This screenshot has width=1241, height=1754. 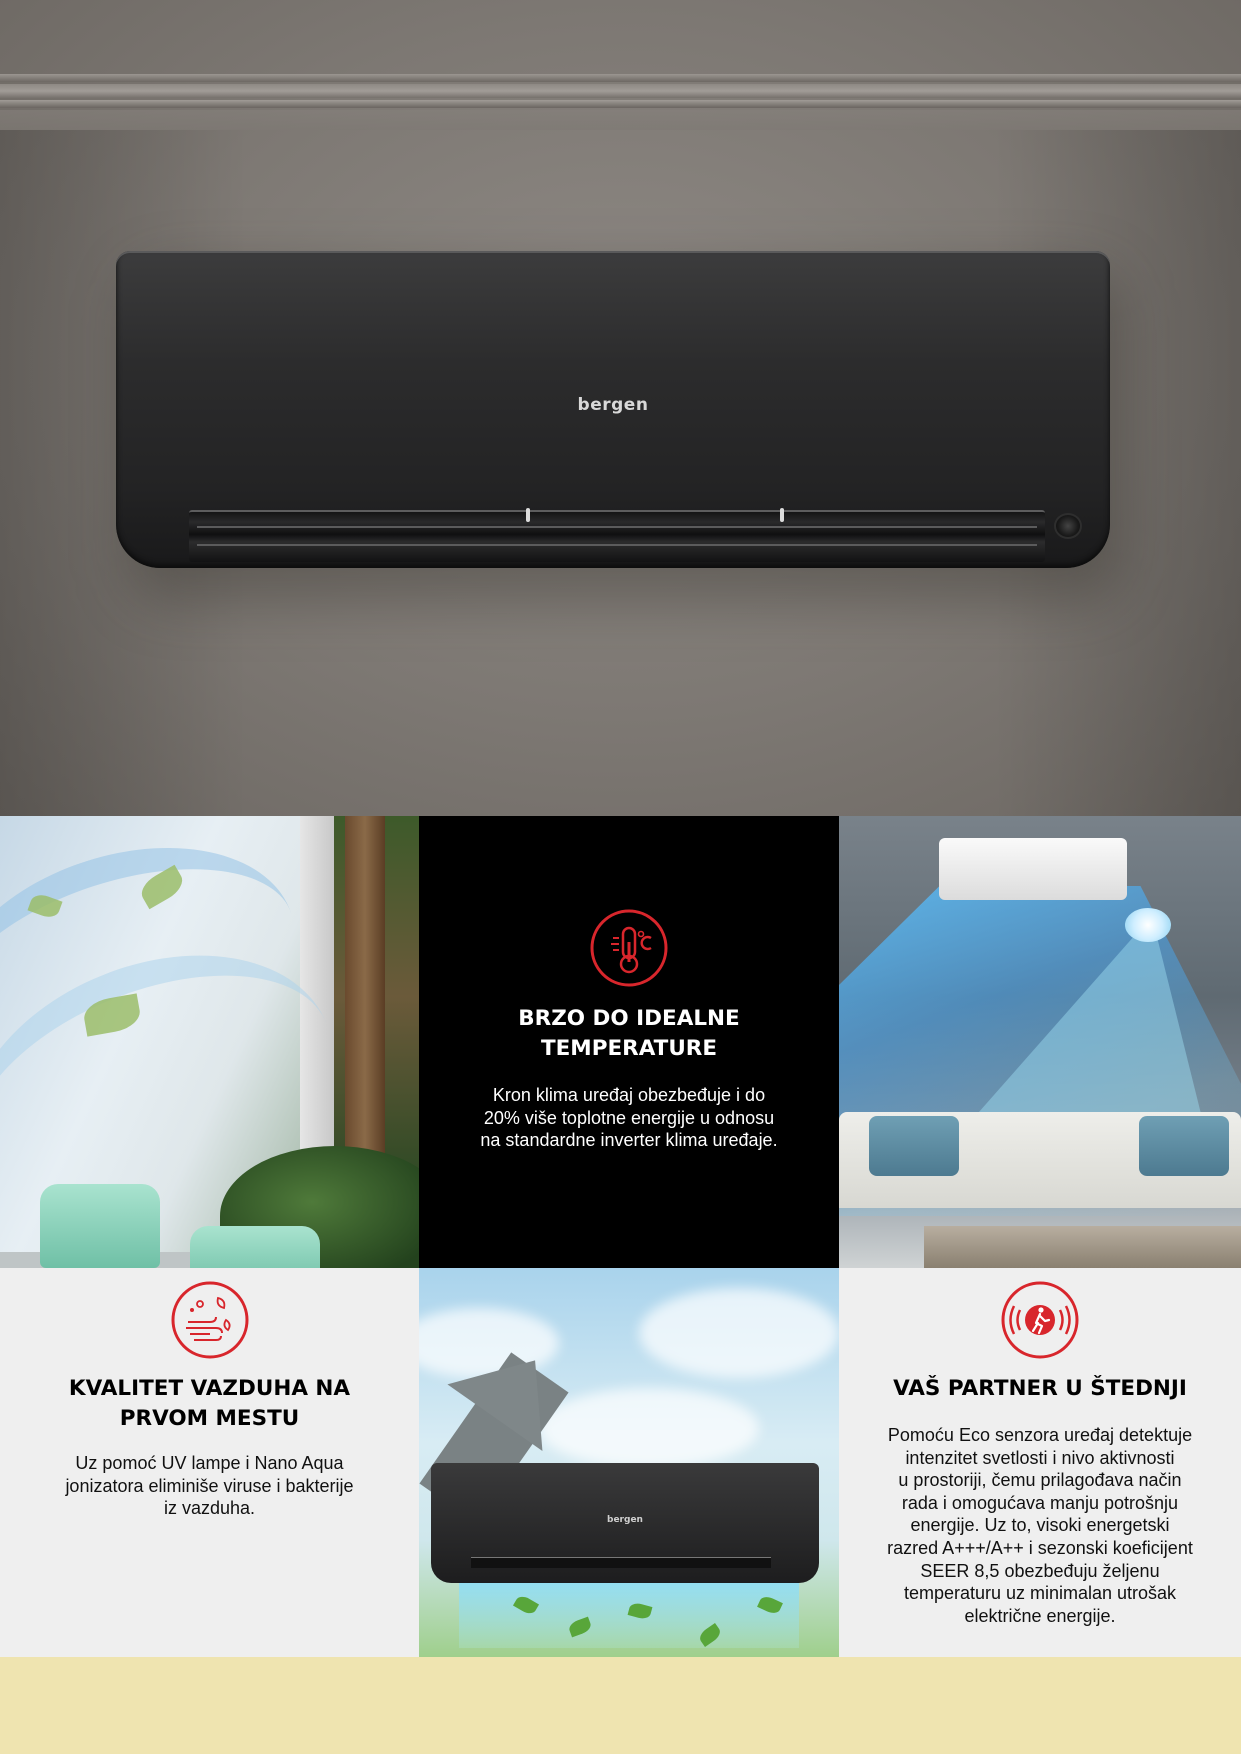 I want to click on unit-brand-logo: bergen, so click(x=613, y=405).